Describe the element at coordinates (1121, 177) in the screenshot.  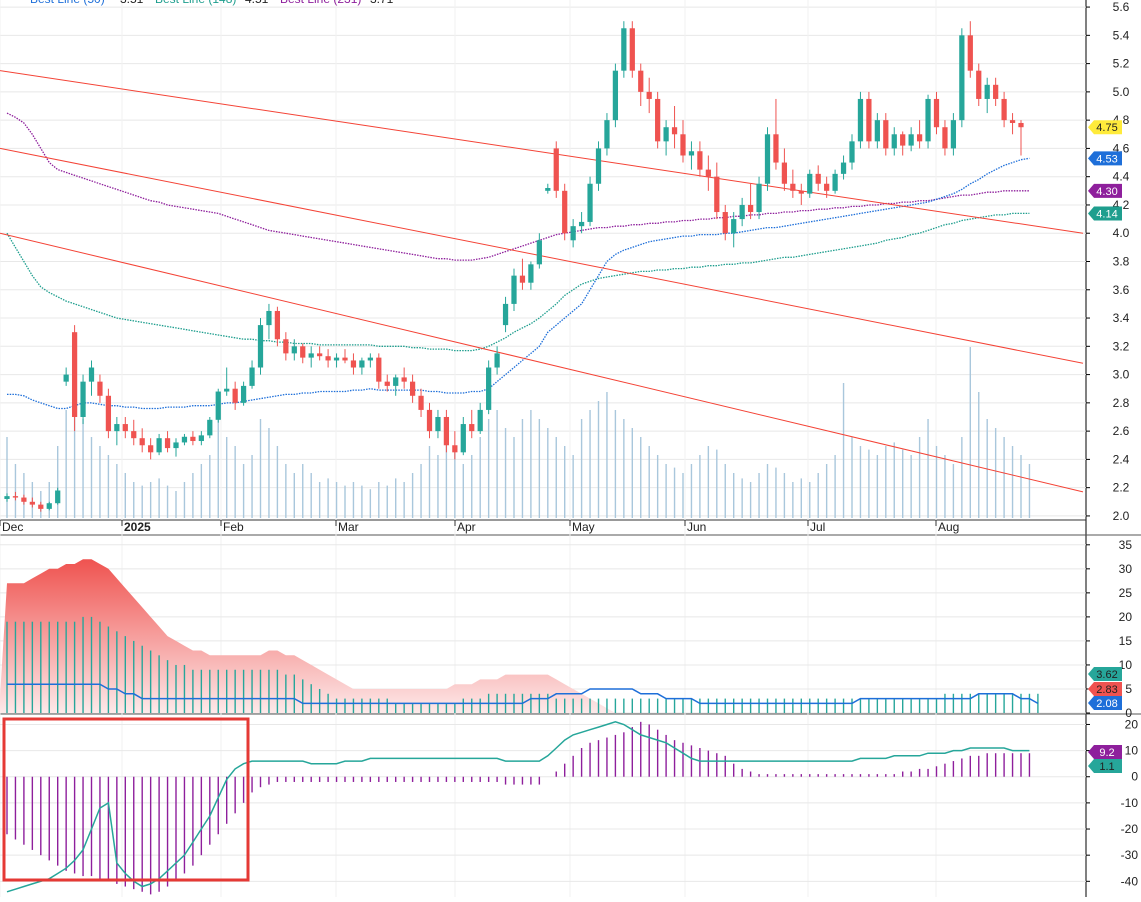
I see `price-tick-label: 4.4` at that location.